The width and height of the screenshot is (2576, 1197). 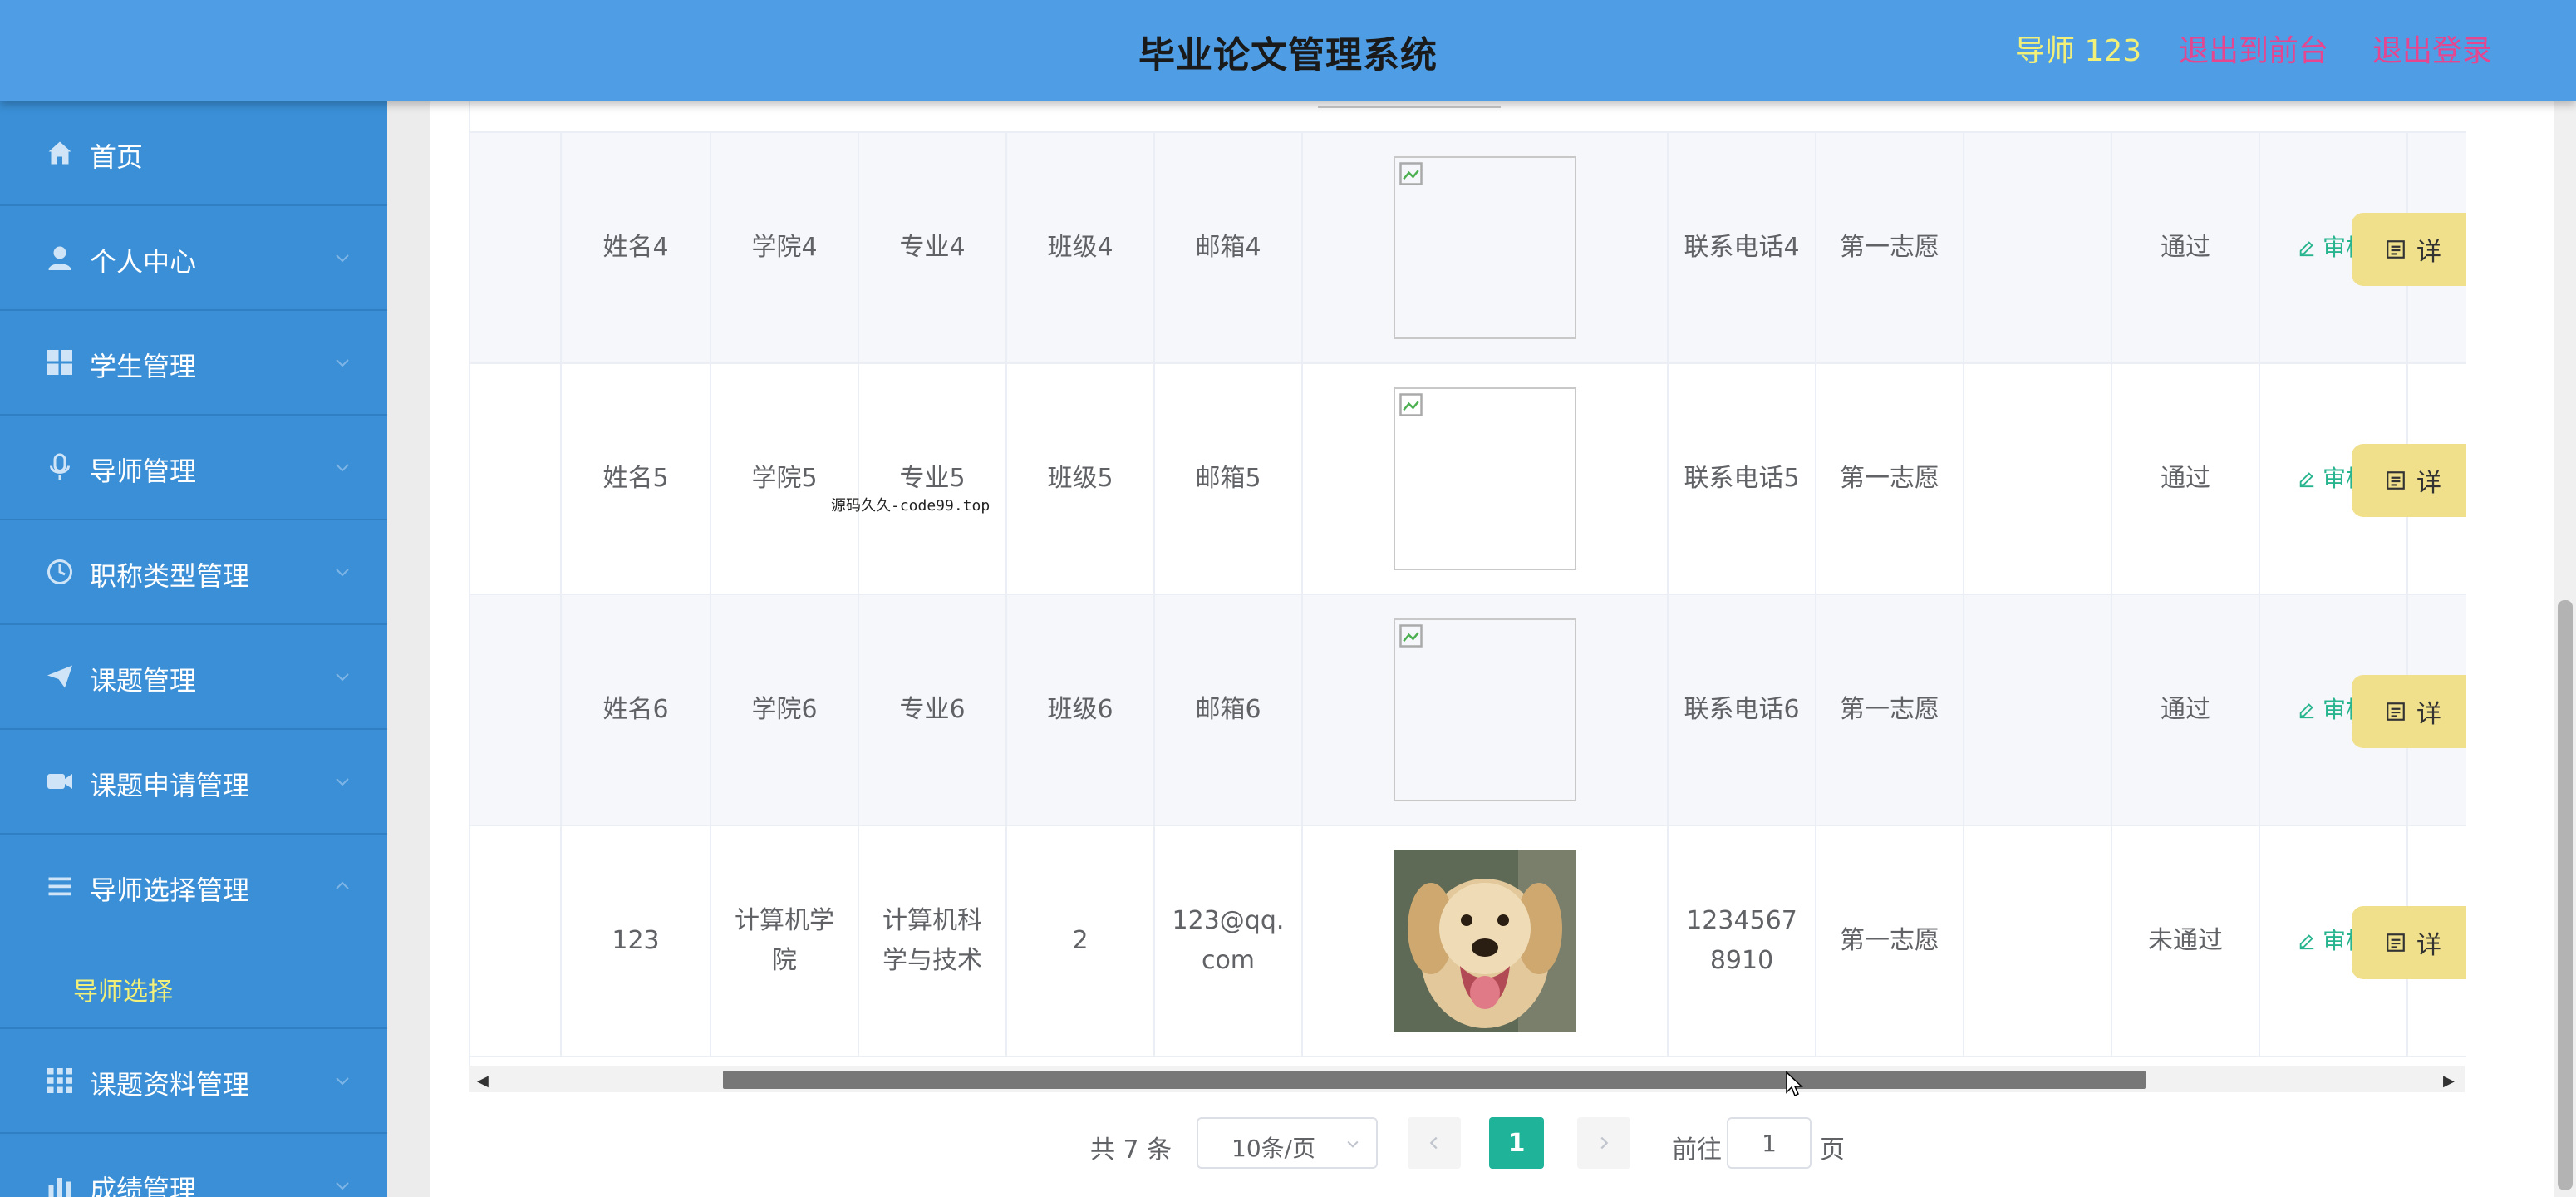 I want to click on microphone-icon, so click(x=60, y=466).